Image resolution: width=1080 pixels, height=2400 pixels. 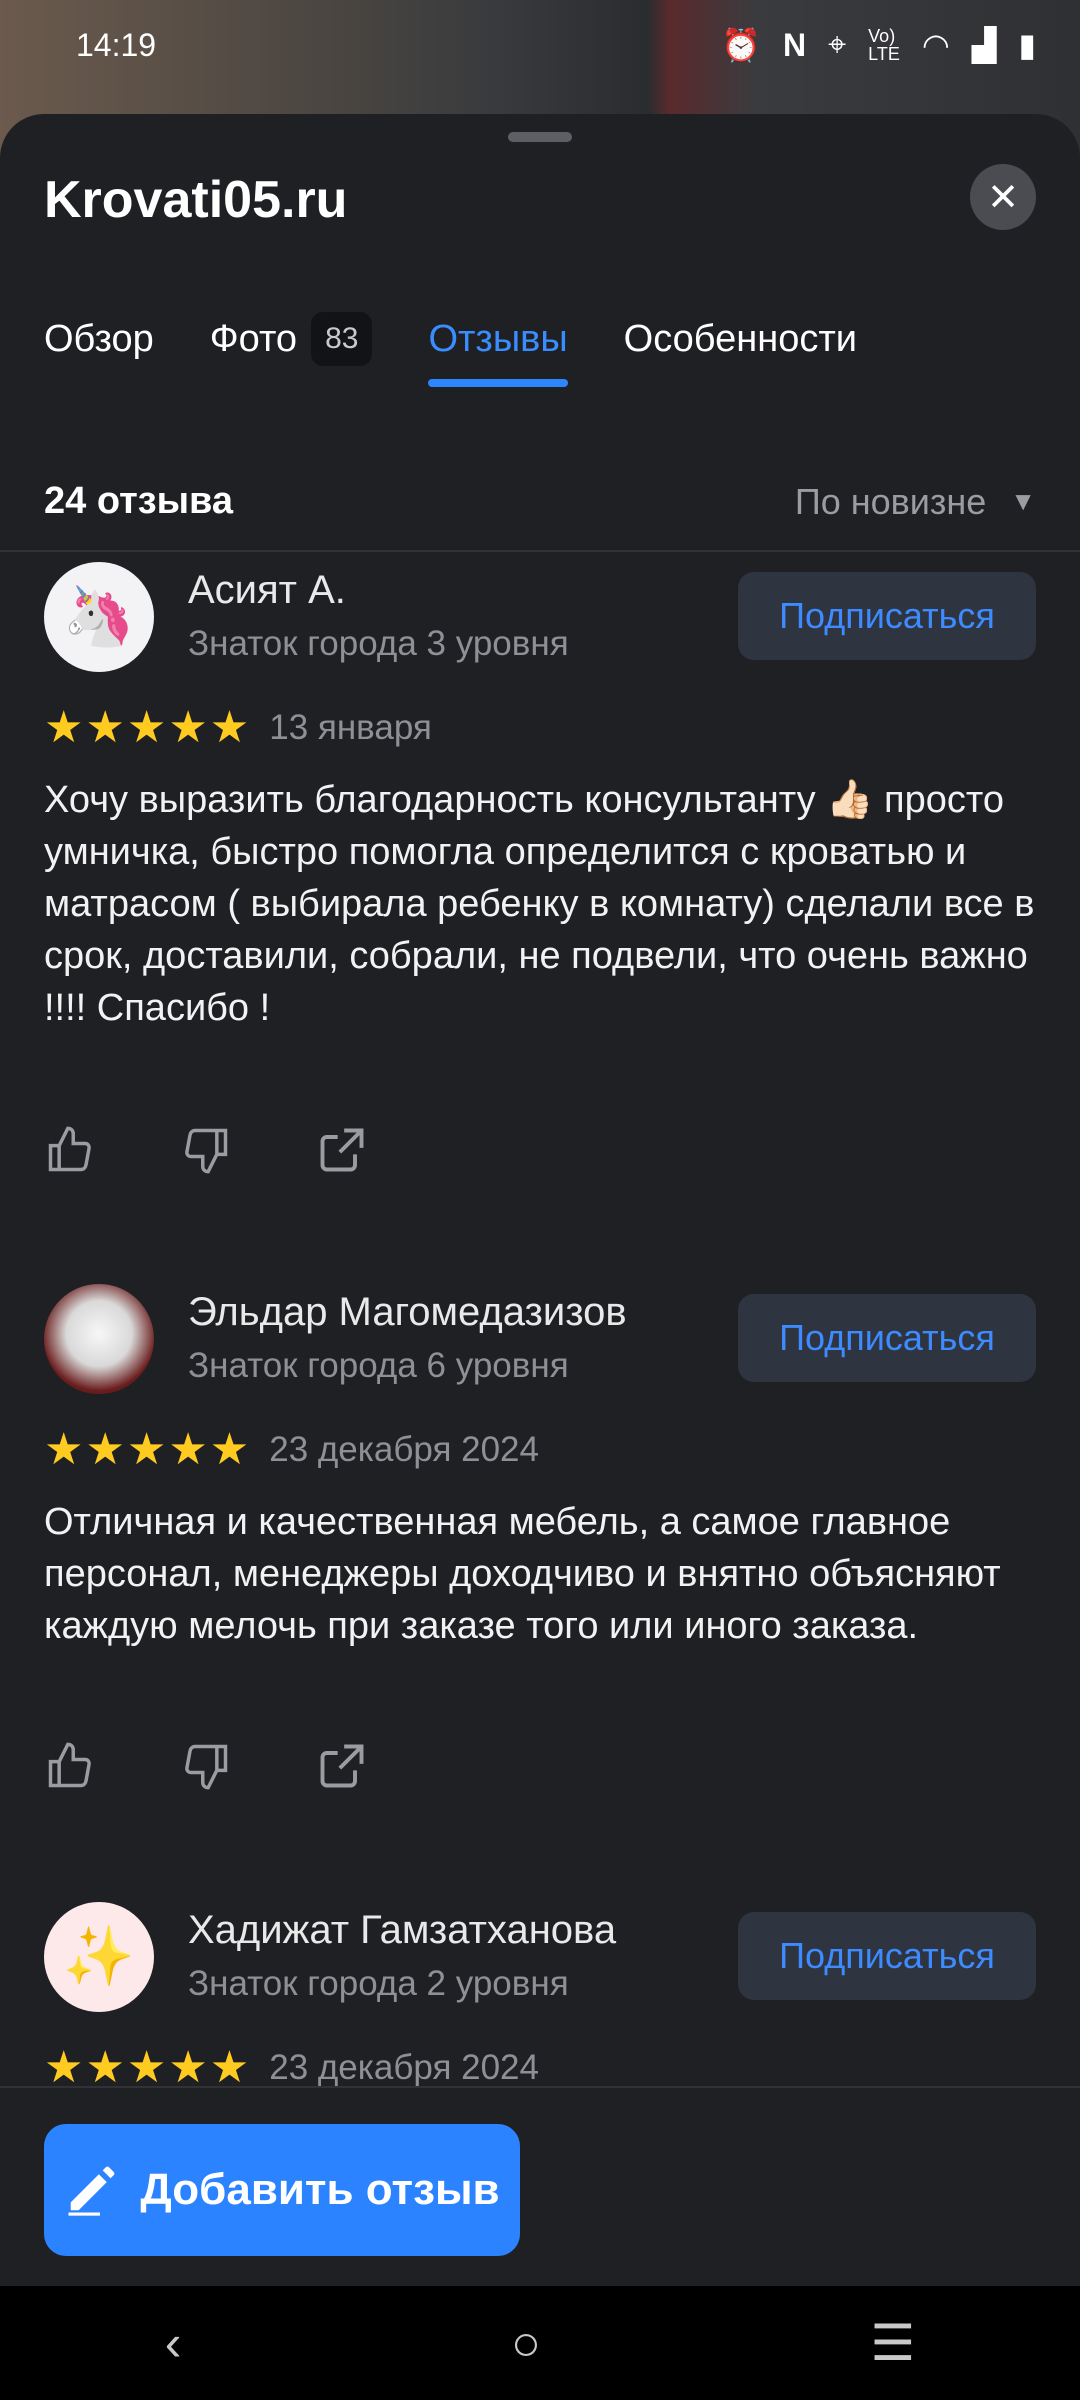 I want to click on sort-dropdown: По новизне ▼, so click(x=915, y=502).